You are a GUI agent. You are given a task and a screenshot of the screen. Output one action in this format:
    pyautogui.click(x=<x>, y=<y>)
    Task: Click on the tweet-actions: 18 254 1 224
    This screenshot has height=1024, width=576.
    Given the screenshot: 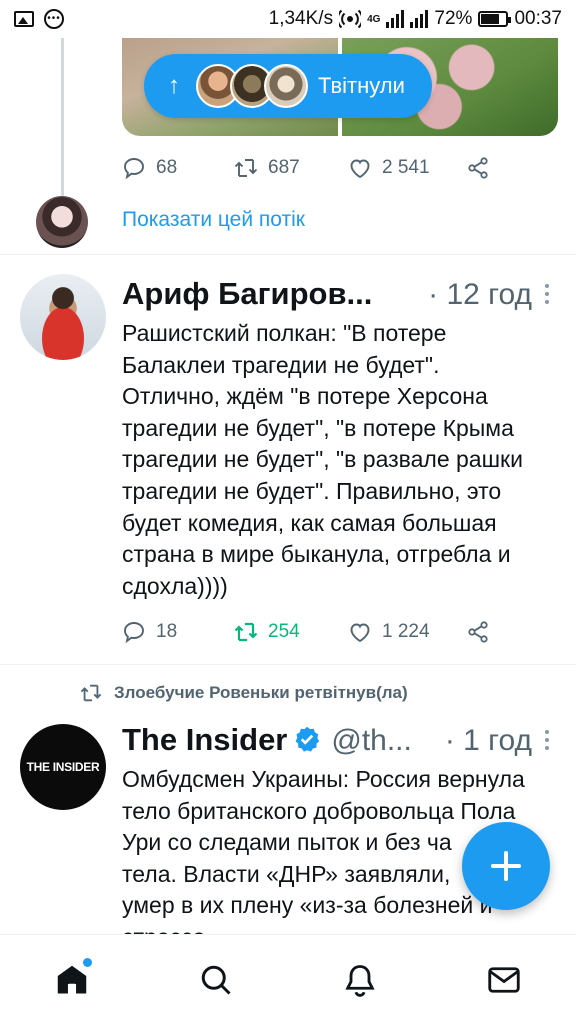 What is the action you would take?
    pyautogui.click(x=306, y=632)
    